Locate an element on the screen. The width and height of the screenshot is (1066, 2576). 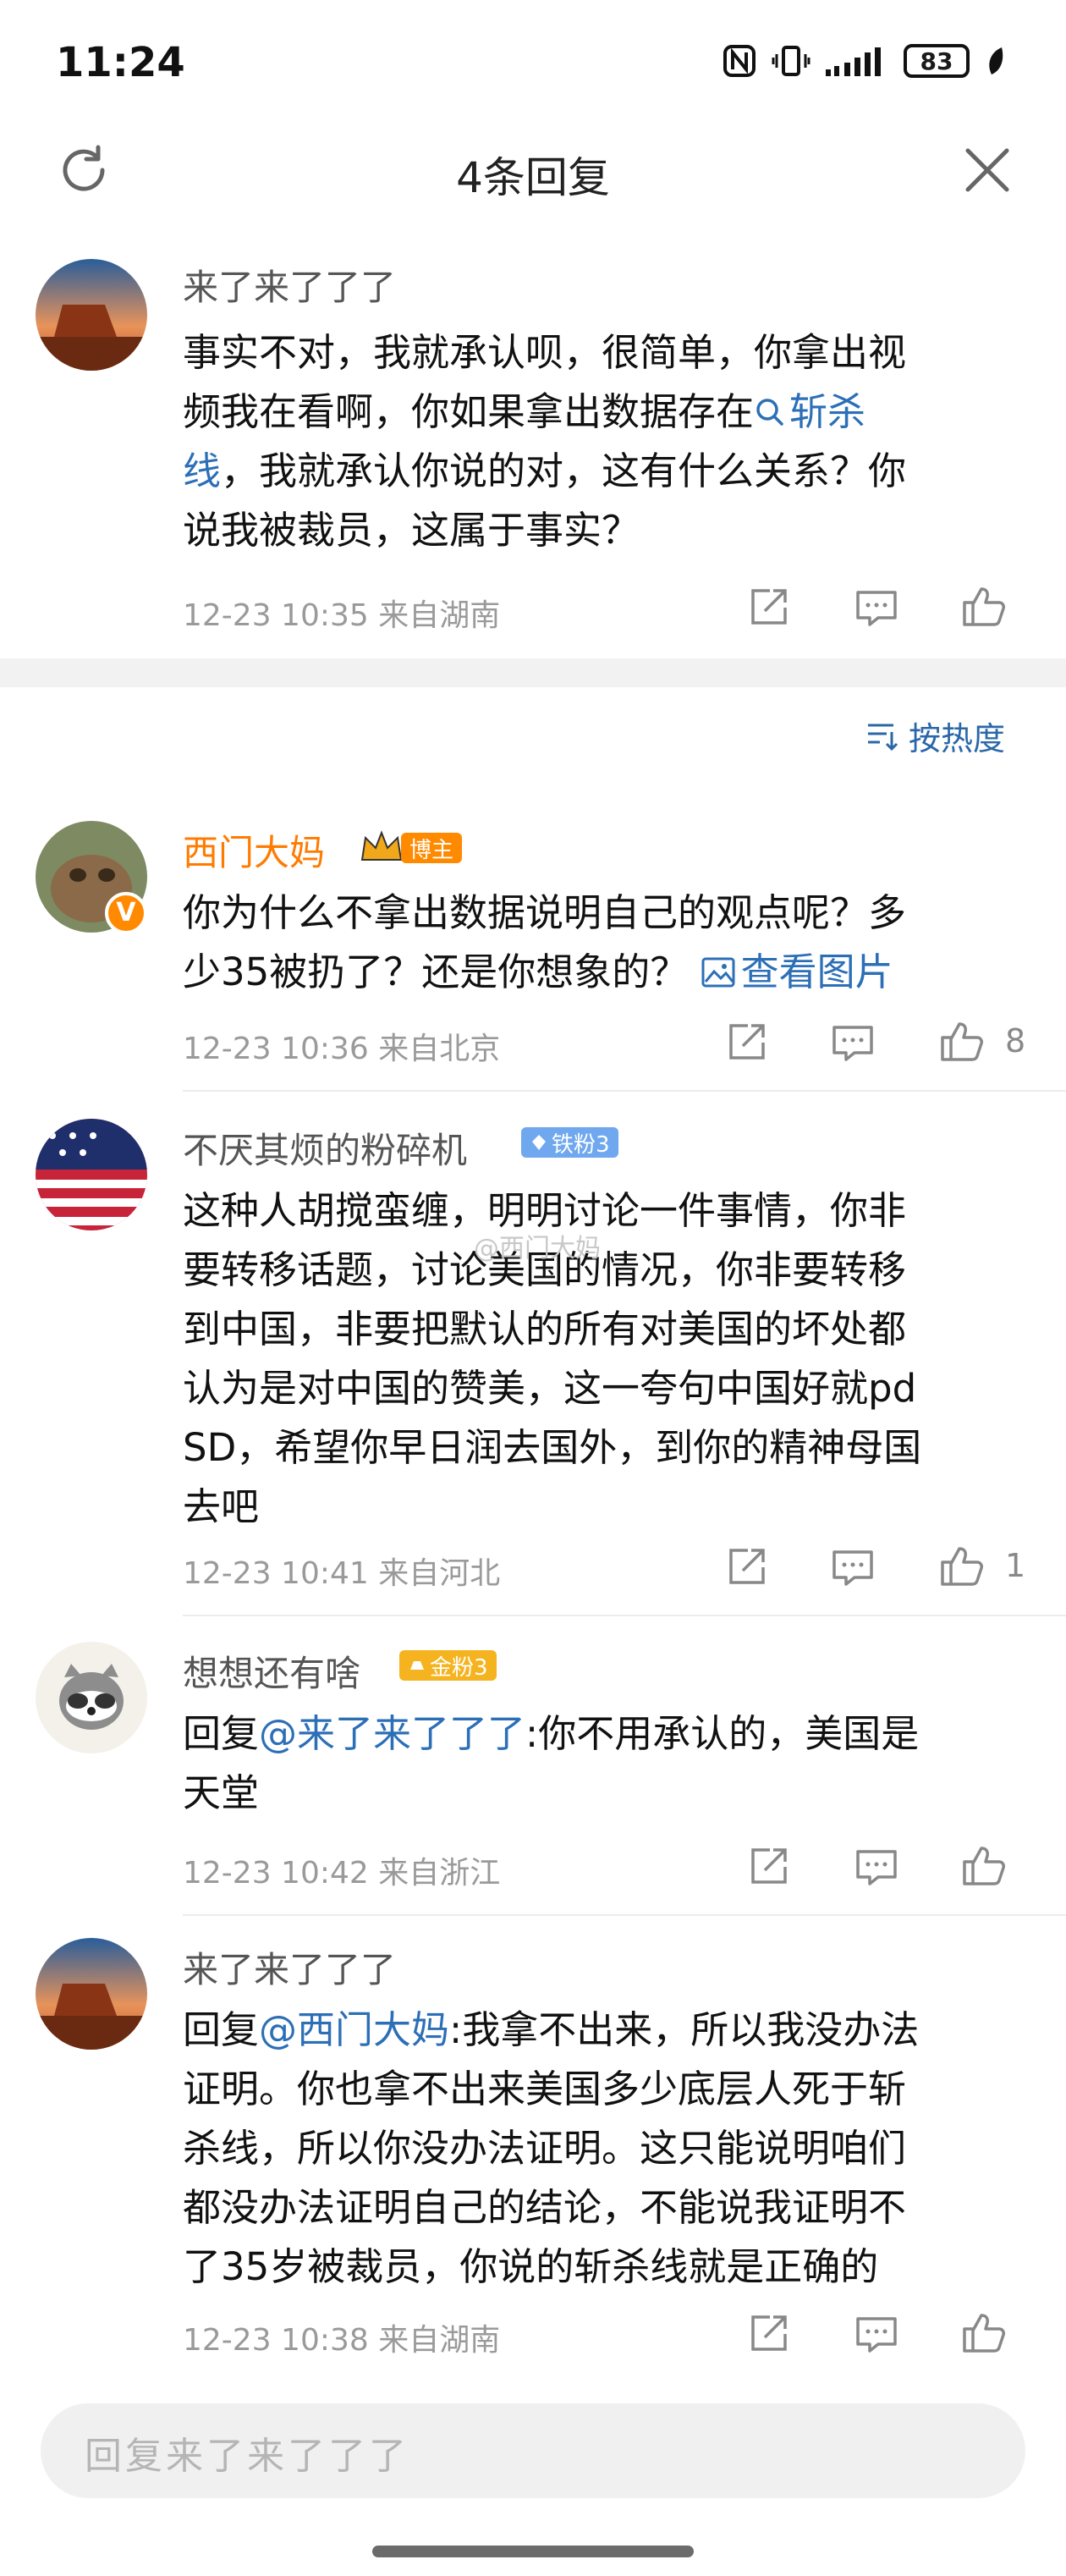
page-title: 4条回复 is located at coordinates (533, 177).